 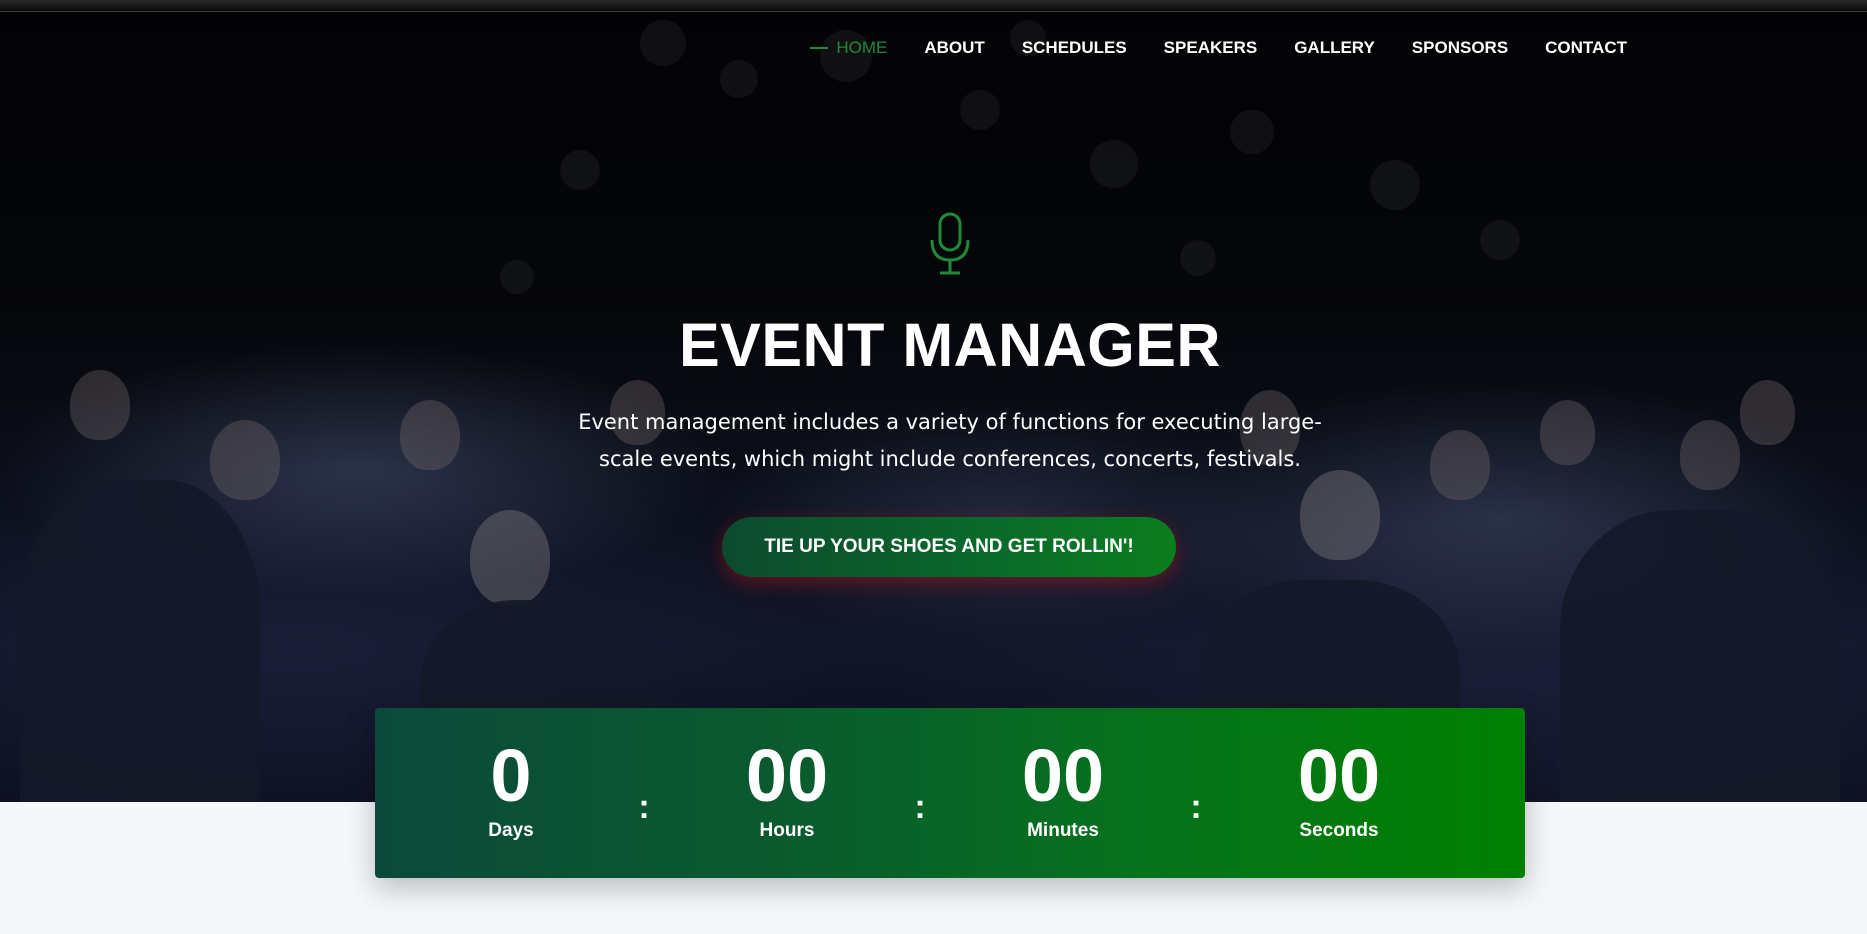 What do you see at coordinates (1339, 775) in the screenshot?
I see `countdown-seconds-value: 00` at bounding box center [1339, 775].